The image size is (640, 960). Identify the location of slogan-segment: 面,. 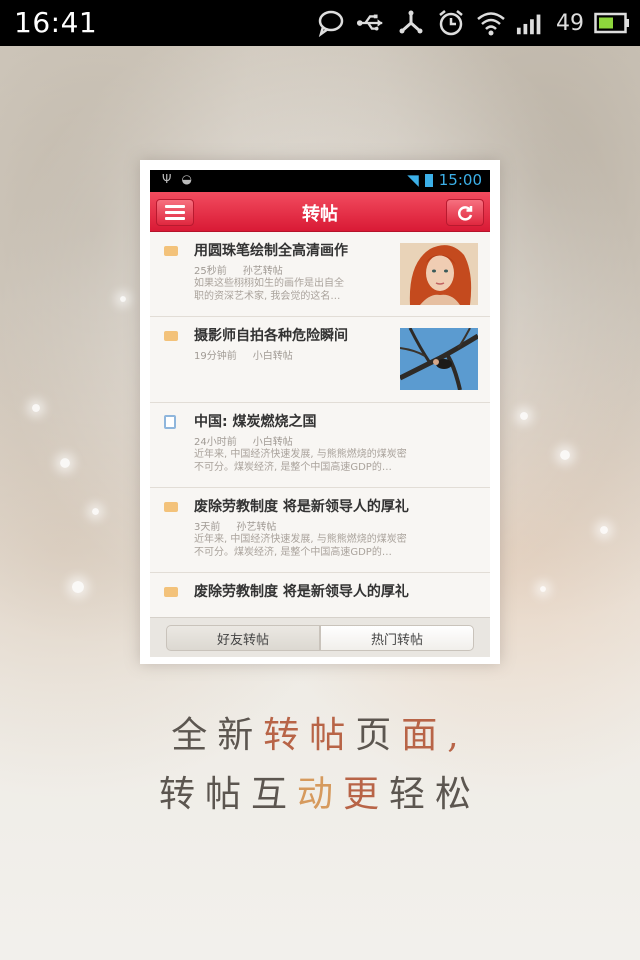
(435, 735).